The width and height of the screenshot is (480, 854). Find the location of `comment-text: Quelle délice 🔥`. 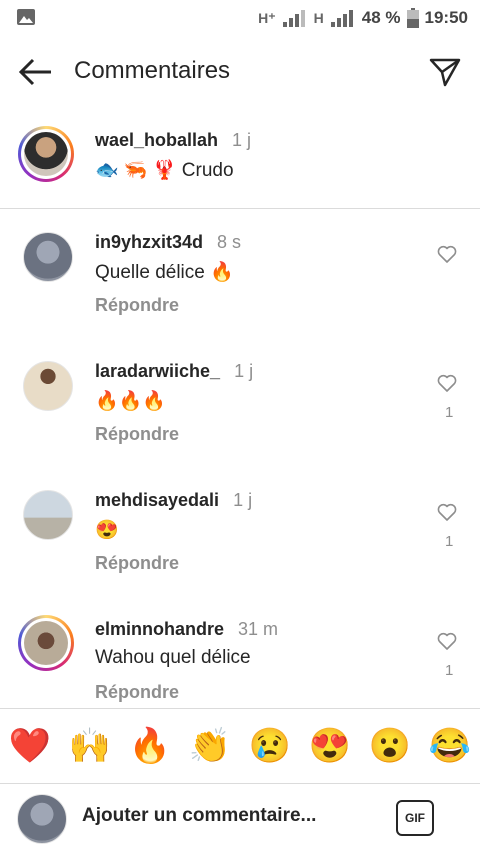

comment-text: Quelle délice 🔥 is located at coordinates (164, 272).